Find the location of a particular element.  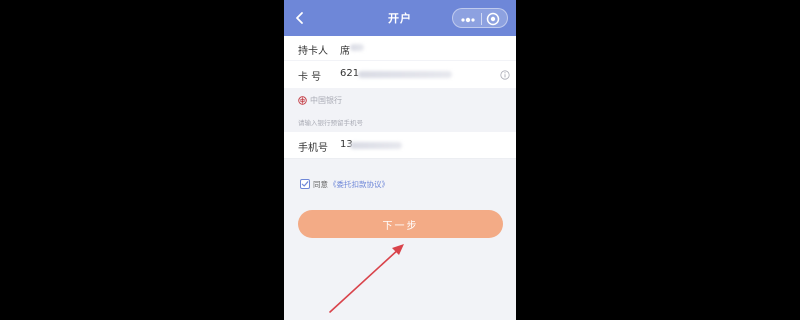

more-dots-icon is located at coordinates (468, 19).